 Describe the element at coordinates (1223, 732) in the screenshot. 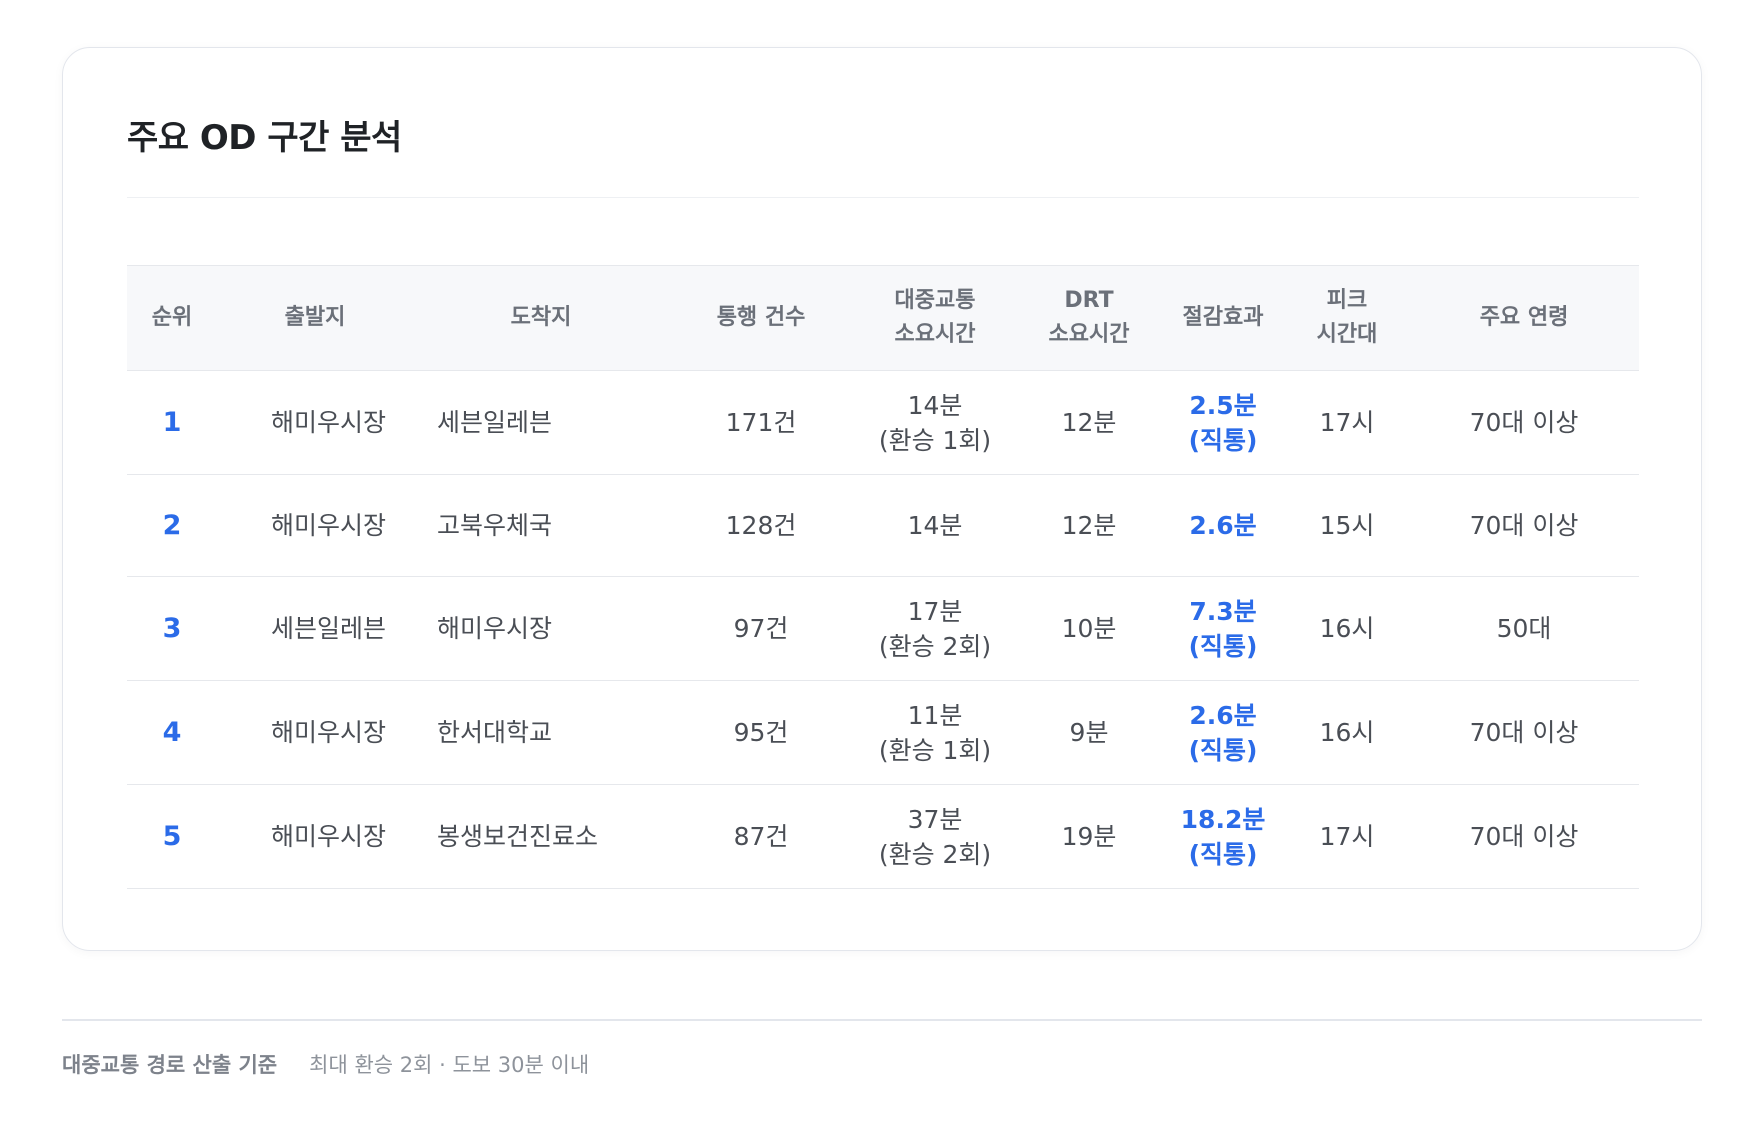

I see `cell-saving: 2.6분 (직통)` at that location.